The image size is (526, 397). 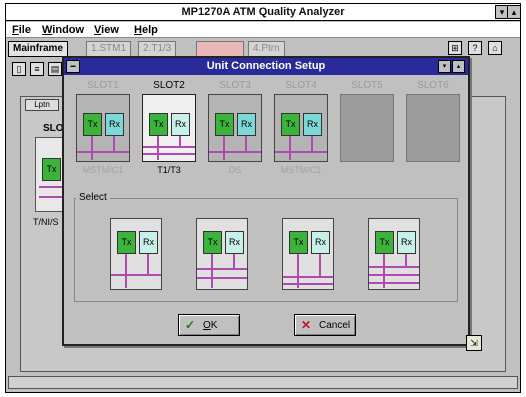 What do you see at coordinates (301, 170) in the screenshot?
I see `slot-4-sublabel: MSTM/C1` at bounding box center [301, 170].